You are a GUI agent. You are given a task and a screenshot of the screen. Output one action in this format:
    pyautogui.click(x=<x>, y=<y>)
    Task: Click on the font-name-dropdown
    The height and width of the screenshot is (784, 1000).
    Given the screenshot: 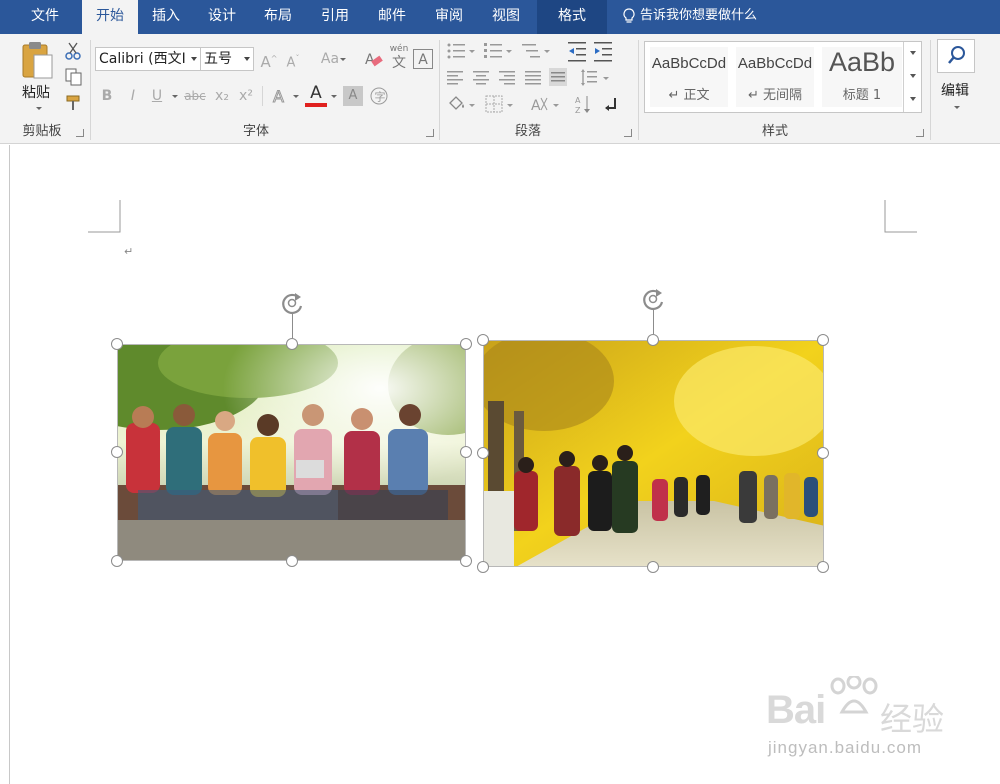 What is the action you would take?
    pyautogui.click(x=194, y=59)
    